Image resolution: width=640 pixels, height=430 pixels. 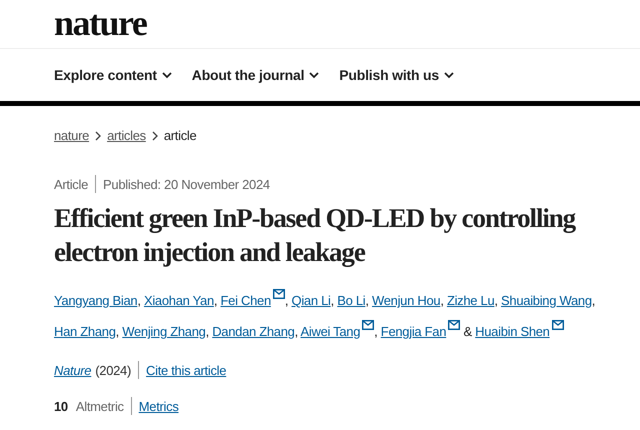 I want to click on metrics-link: Metrics, so click(x=158, y=406).